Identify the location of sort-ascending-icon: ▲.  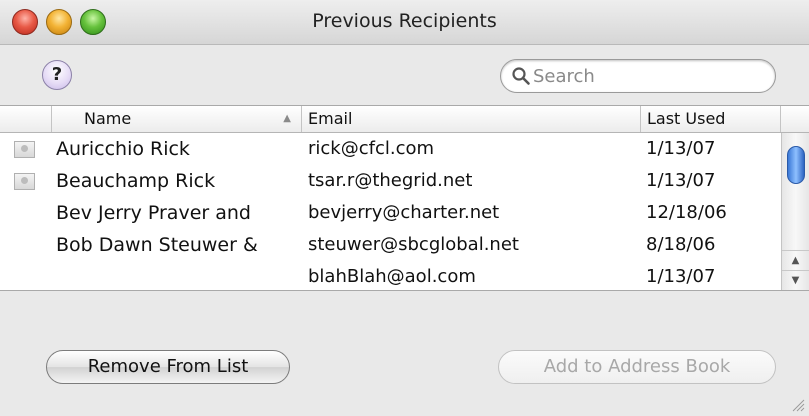
(287, 118).